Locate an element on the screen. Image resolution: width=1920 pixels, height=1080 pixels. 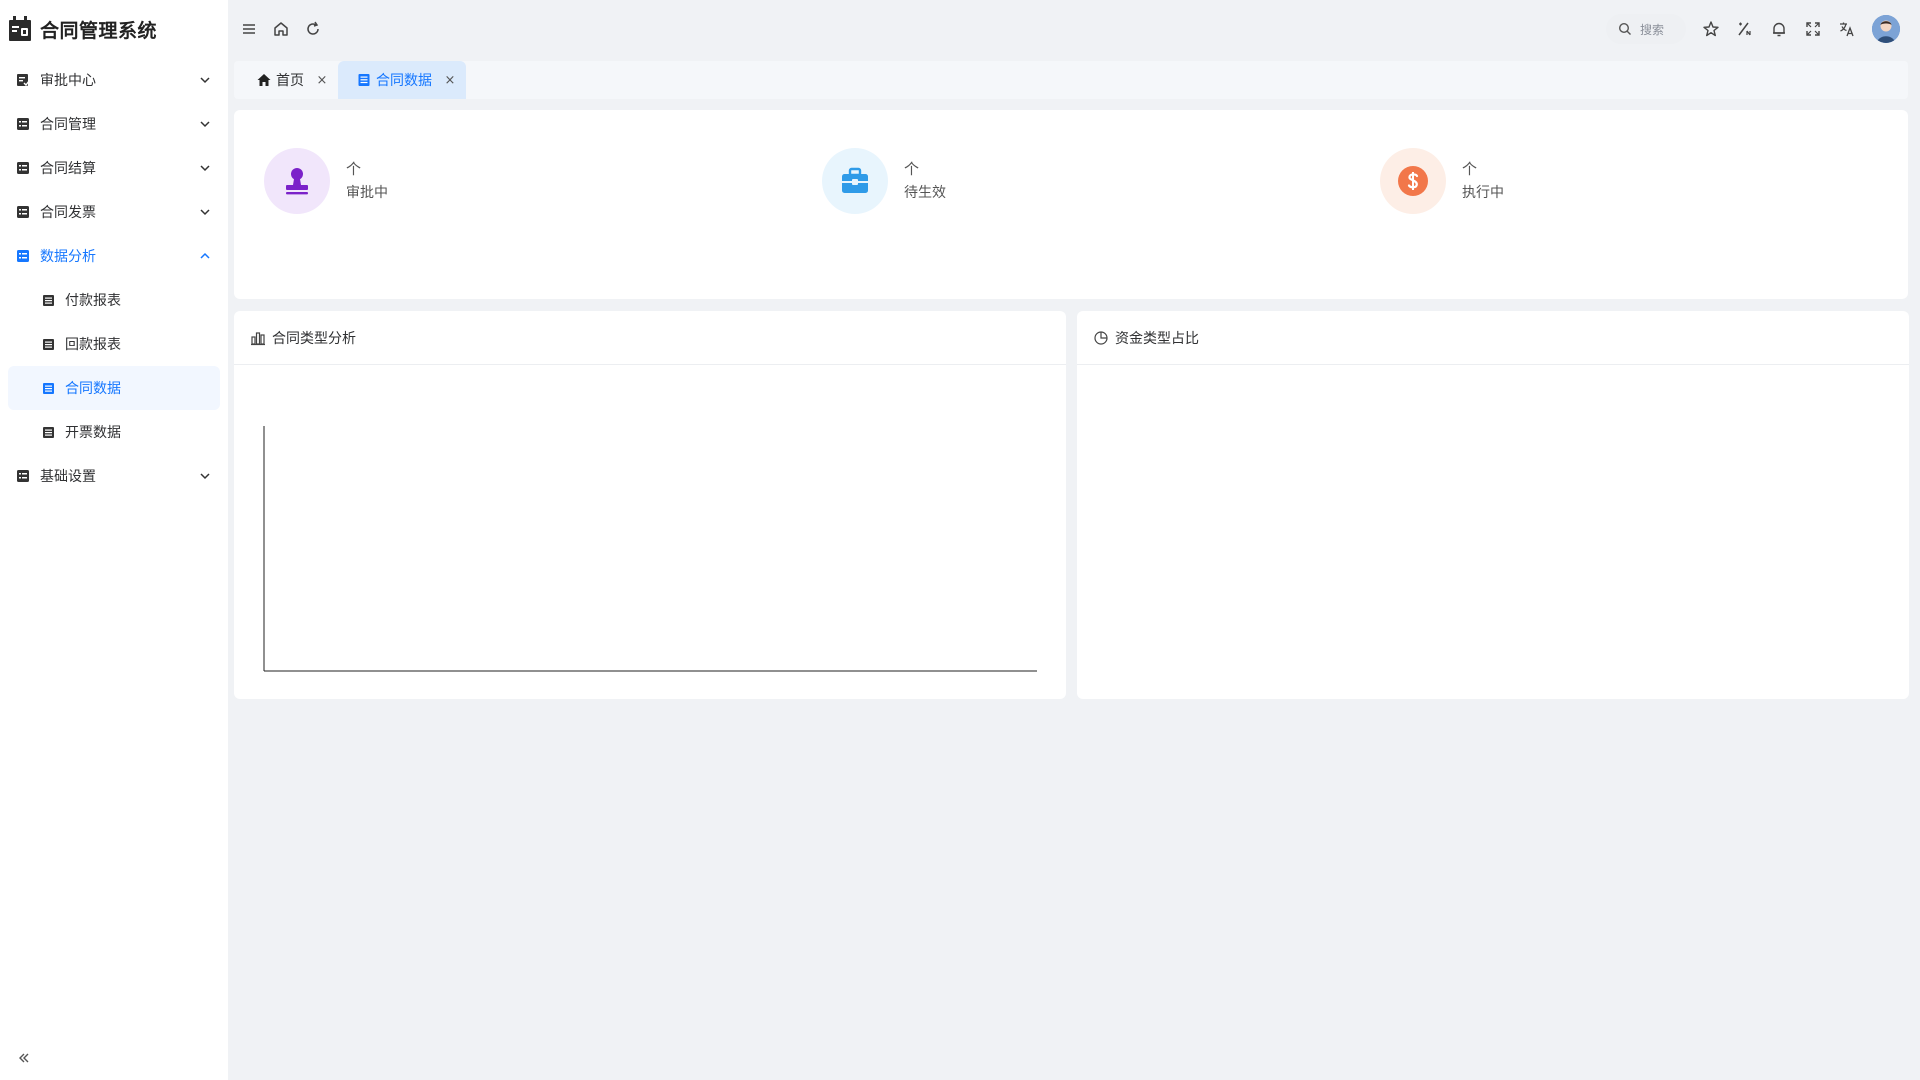
sidebar-item-label: 合同结算 is located at coordinates (68, 169).